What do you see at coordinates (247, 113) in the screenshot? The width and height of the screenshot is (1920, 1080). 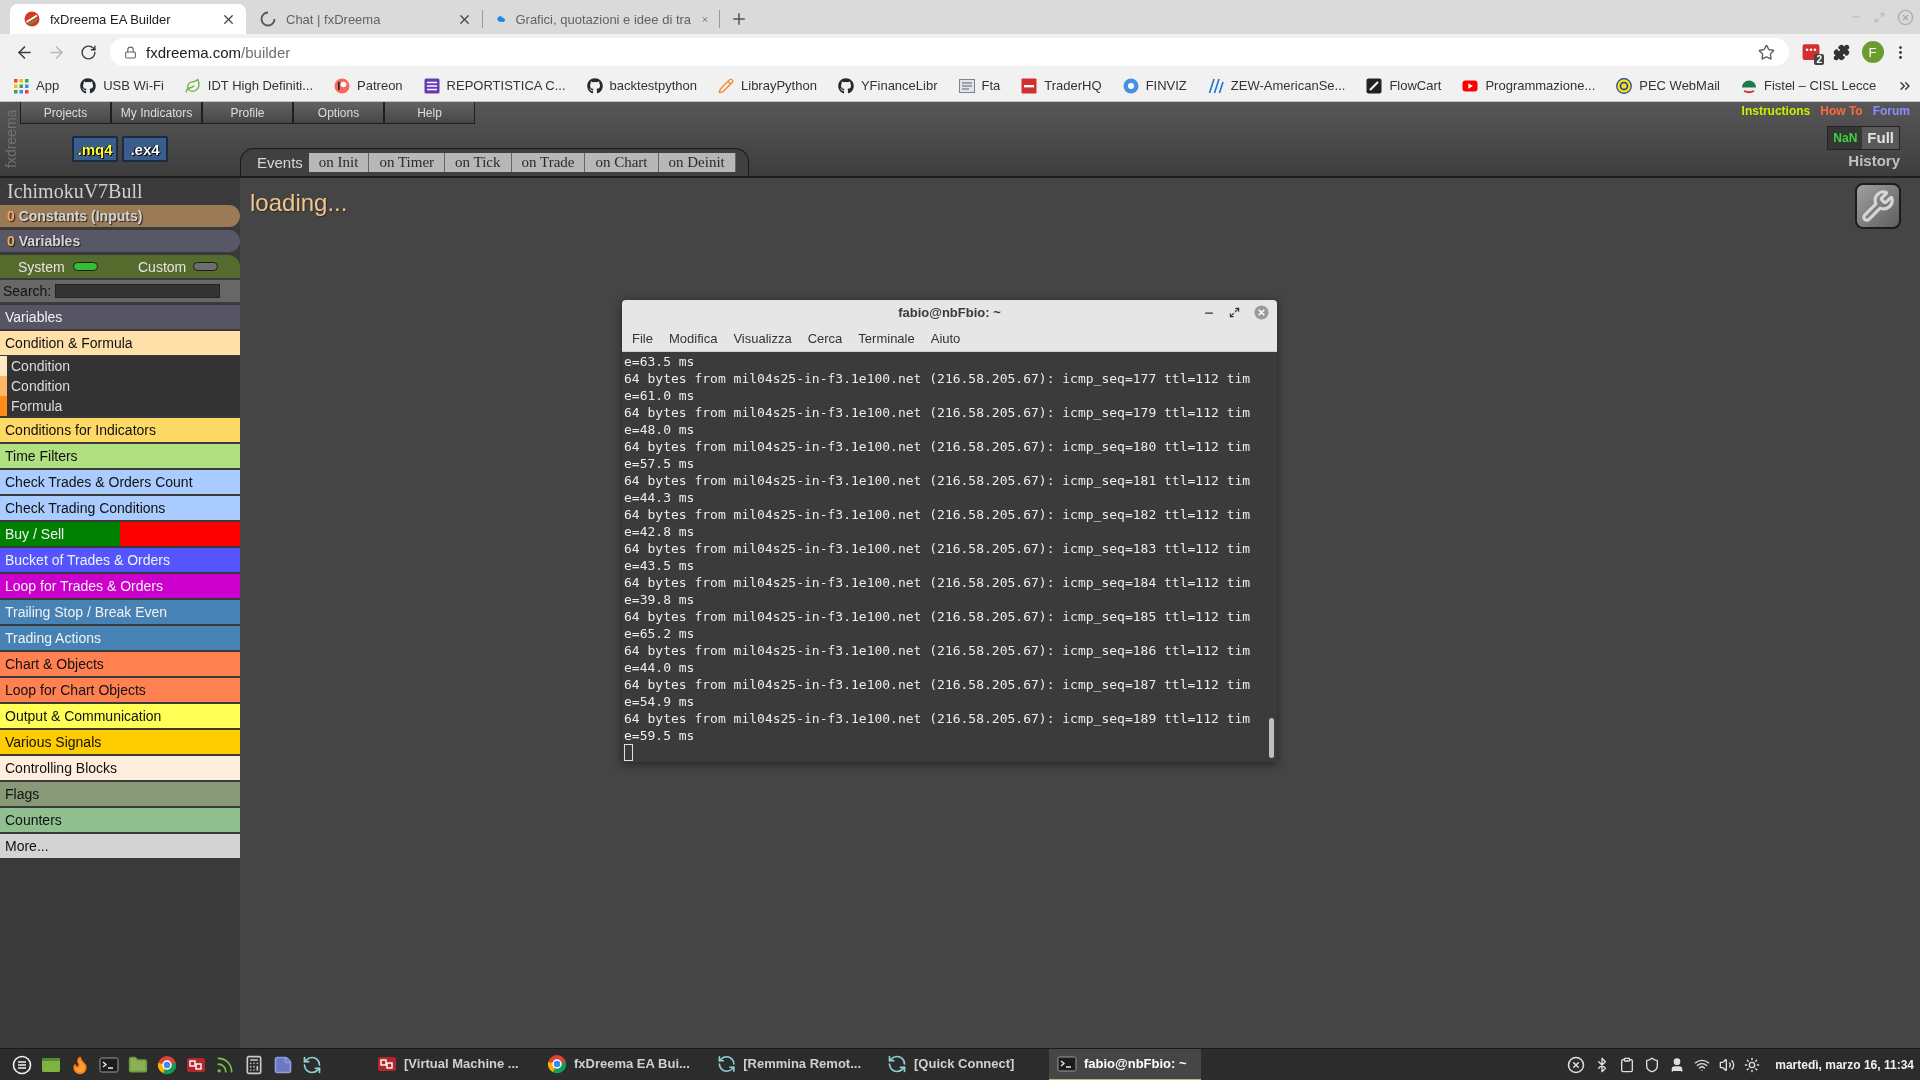 I see `menu-button: Profile` at bounding box center [247, 113].